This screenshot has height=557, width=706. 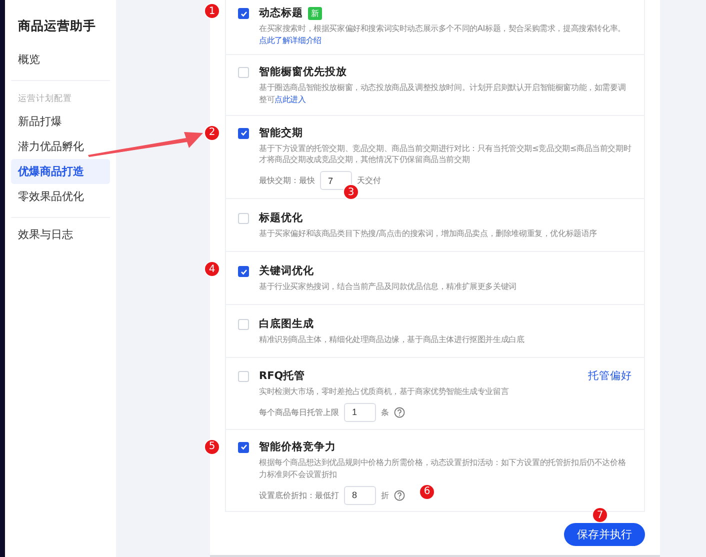 What do you see at coordinates (60, 59) in the screenshot?
I see `sidebar-item: 概览` at bounding box center [60, 59].